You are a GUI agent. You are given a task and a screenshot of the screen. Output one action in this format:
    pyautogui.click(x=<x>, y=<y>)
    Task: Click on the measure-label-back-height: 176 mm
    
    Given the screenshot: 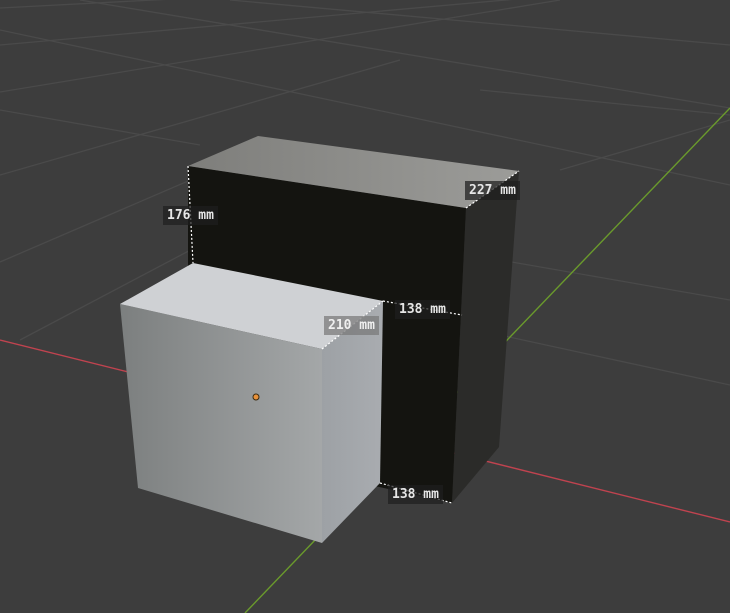 What is the action you would take?
    pyautogui.click(x=190, y=215)
    